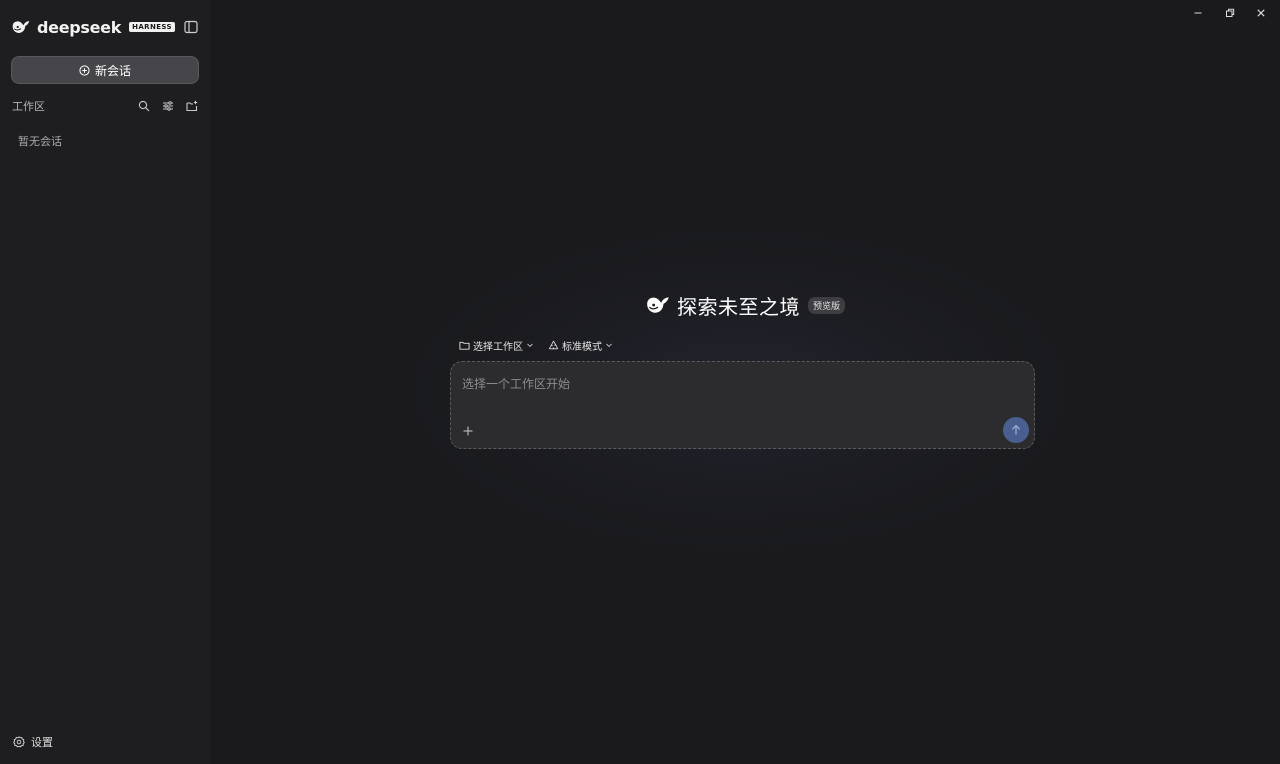  I want to click on sliders-icon, so click(168, 106).